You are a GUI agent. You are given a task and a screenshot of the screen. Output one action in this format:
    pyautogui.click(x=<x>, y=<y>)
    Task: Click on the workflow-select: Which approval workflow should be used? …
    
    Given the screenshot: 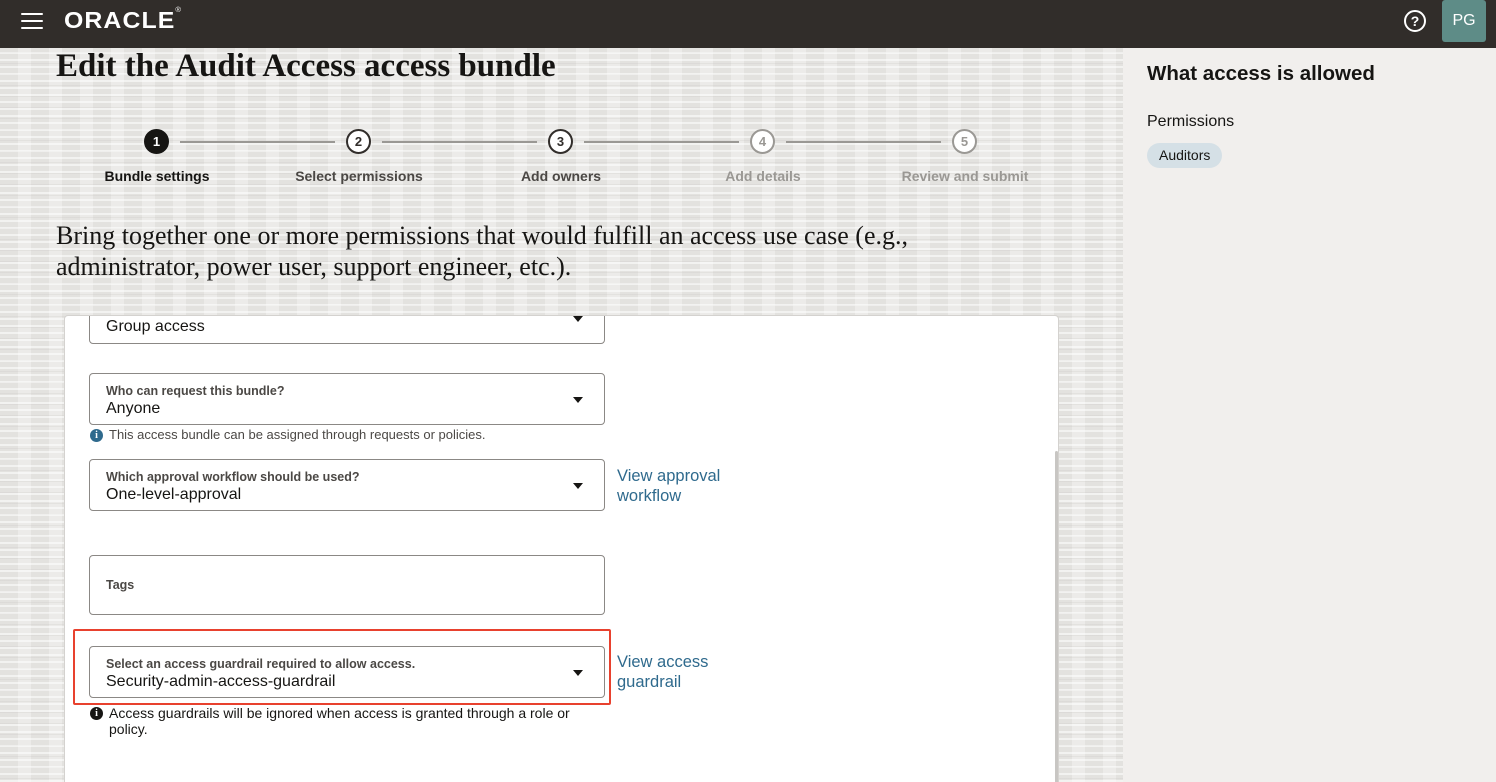 What is the action you would take?
    pyautogui.click(x=347, y=485)
    